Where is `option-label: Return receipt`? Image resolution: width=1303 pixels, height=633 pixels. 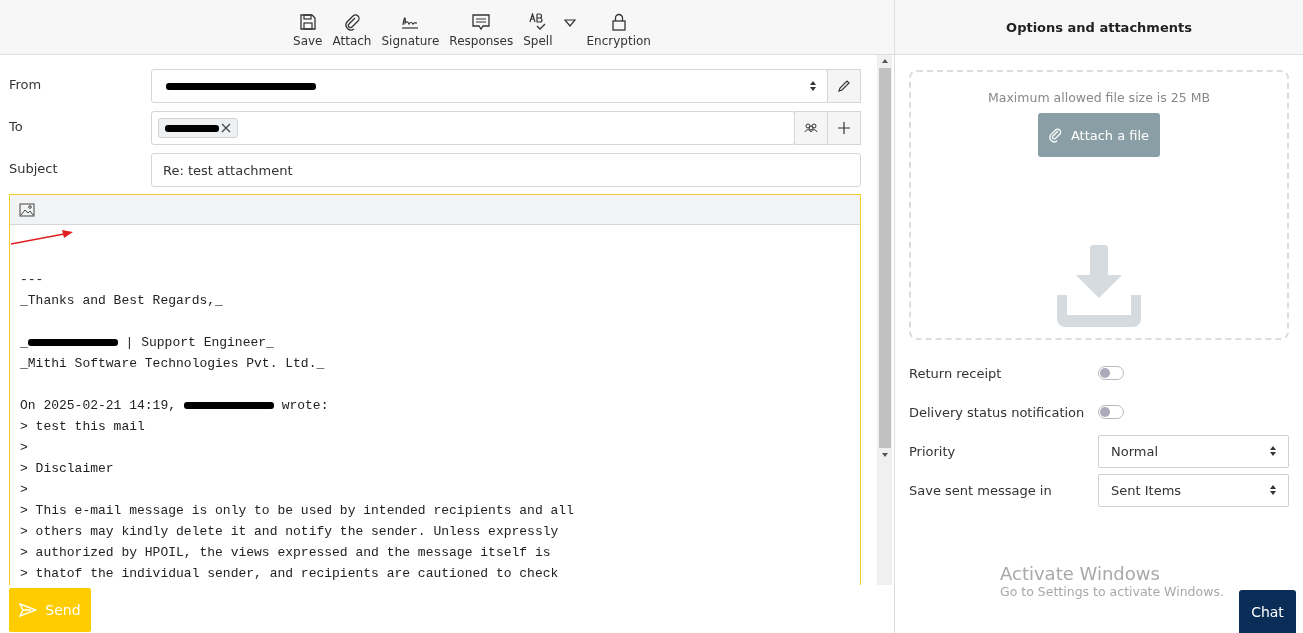 option-label: Return receipt is located at coordinates (956, 373).